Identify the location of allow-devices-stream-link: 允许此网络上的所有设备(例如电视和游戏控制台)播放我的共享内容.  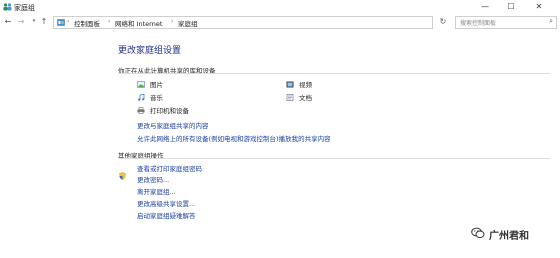
(234, 138).